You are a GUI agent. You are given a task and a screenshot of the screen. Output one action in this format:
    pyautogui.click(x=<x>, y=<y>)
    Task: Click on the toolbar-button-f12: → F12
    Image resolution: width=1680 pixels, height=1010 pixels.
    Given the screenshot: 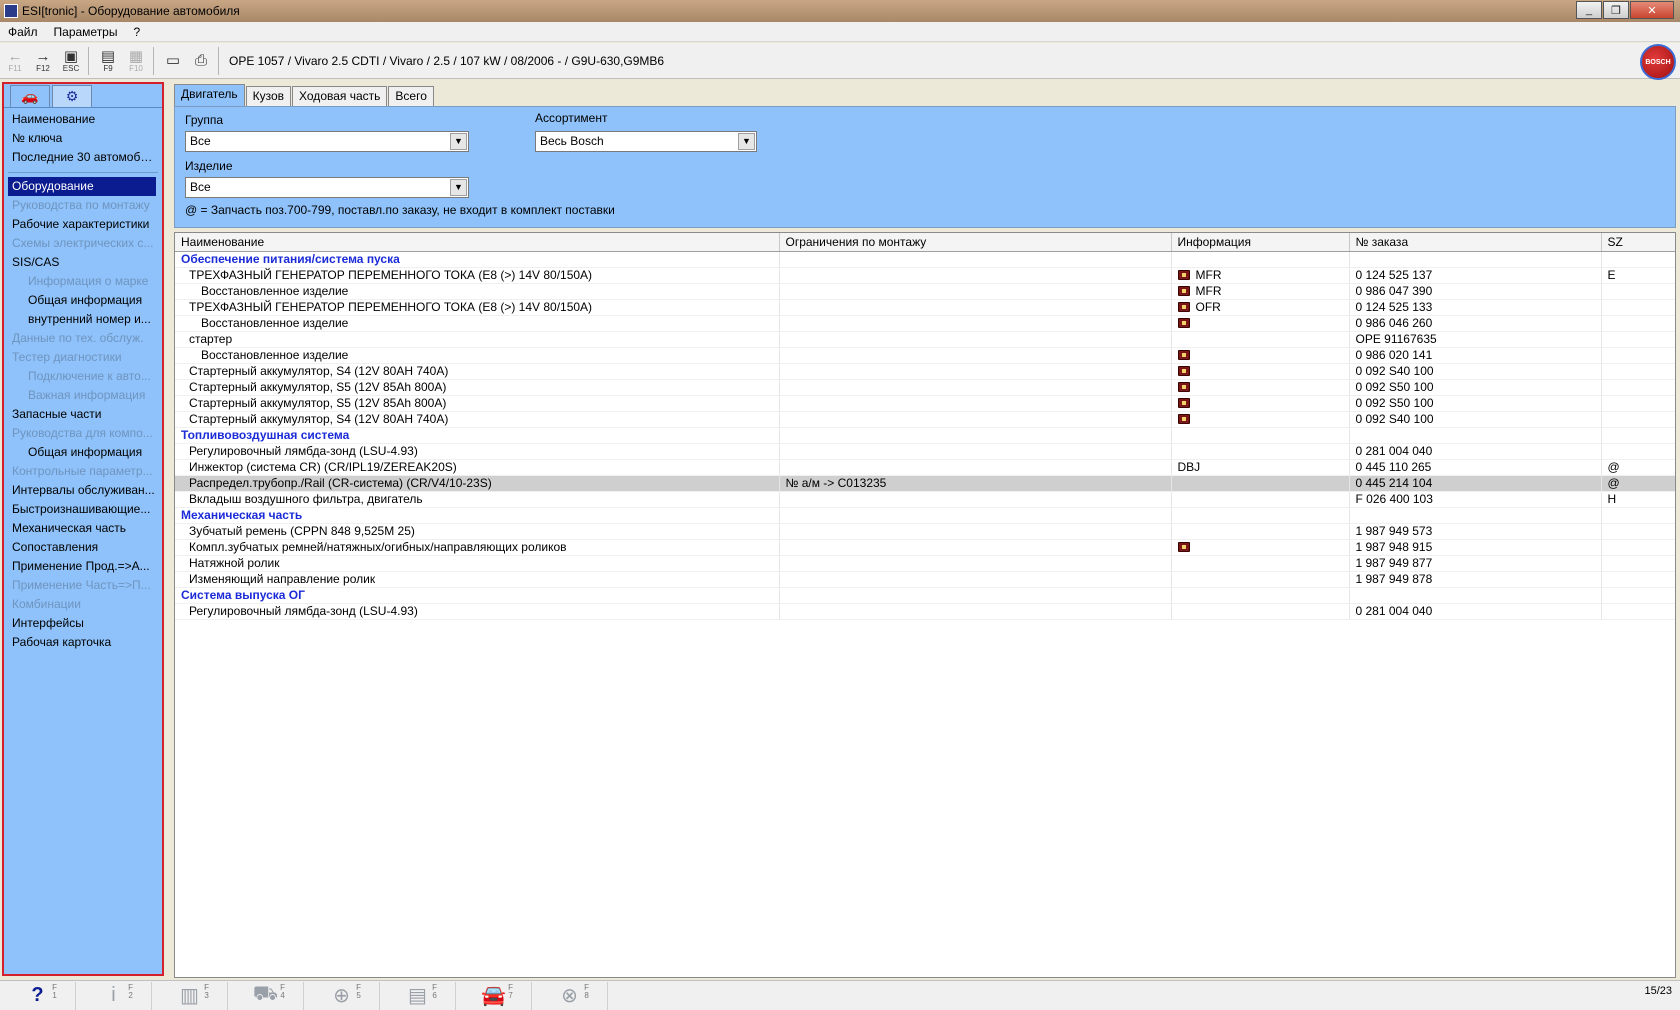 What is the action you would take?
    pyautogui.click(x=43, y=61)
    